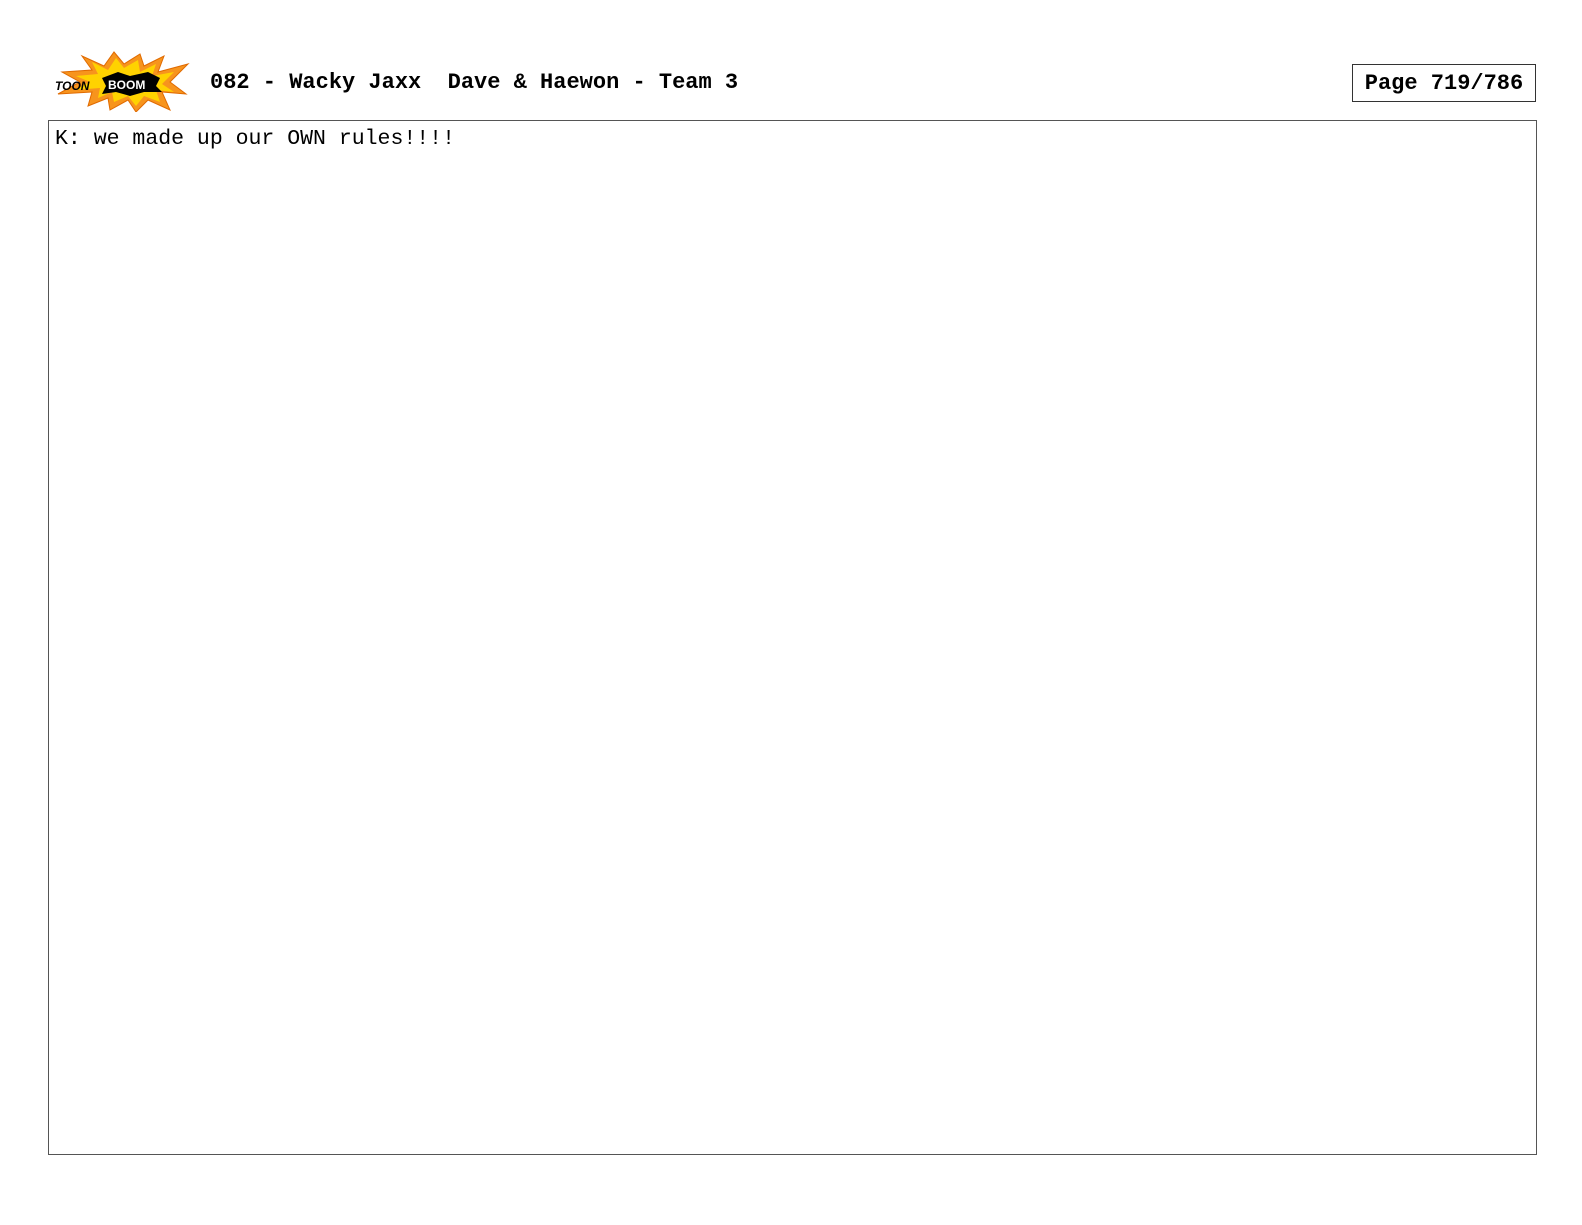  Describe the element at coordinates (474, 82) in the screenshot. I see `page-title: 082 - Wacky Jaxx Dave & Haewon - Team 3` at that location.